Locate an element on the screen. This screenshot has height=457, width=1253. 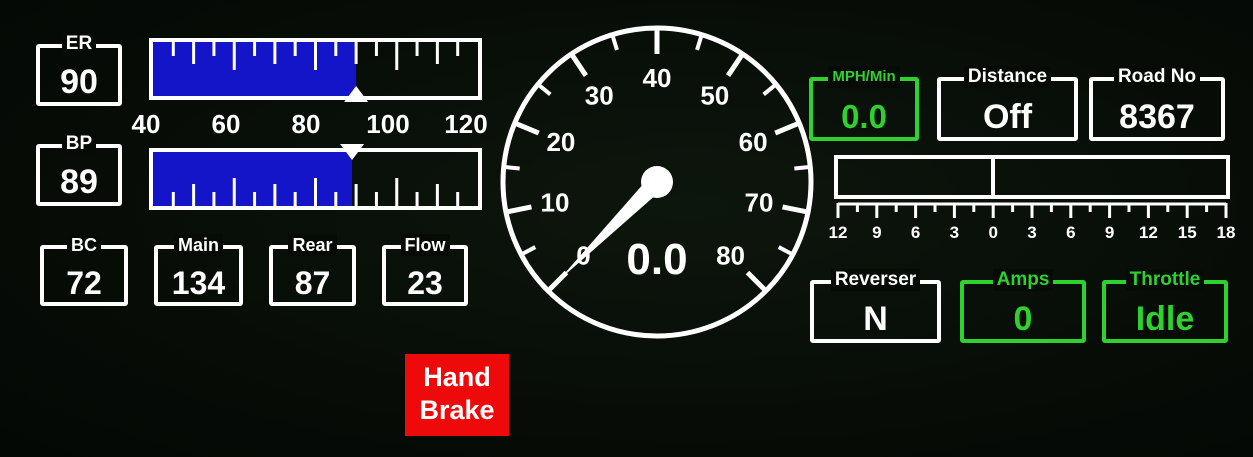
throttle-readout: Throttle Idle is located at coordinates (1165, 306).